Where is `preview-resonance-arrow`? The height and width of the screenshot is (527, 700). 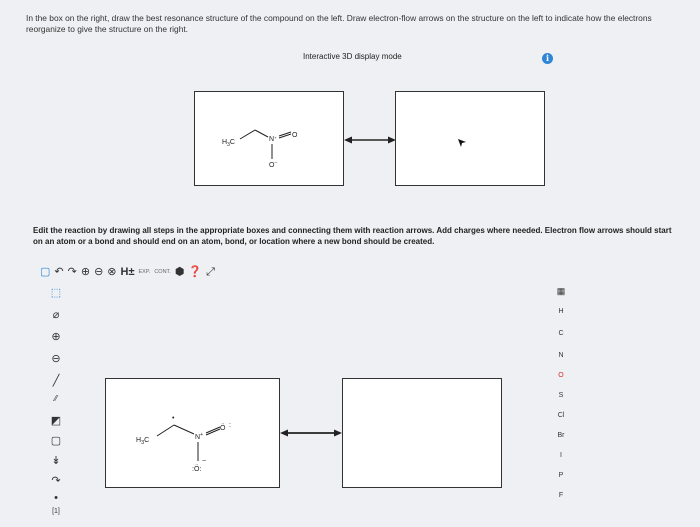 preview-resonance-arrow is located at coordinates (370, 140).